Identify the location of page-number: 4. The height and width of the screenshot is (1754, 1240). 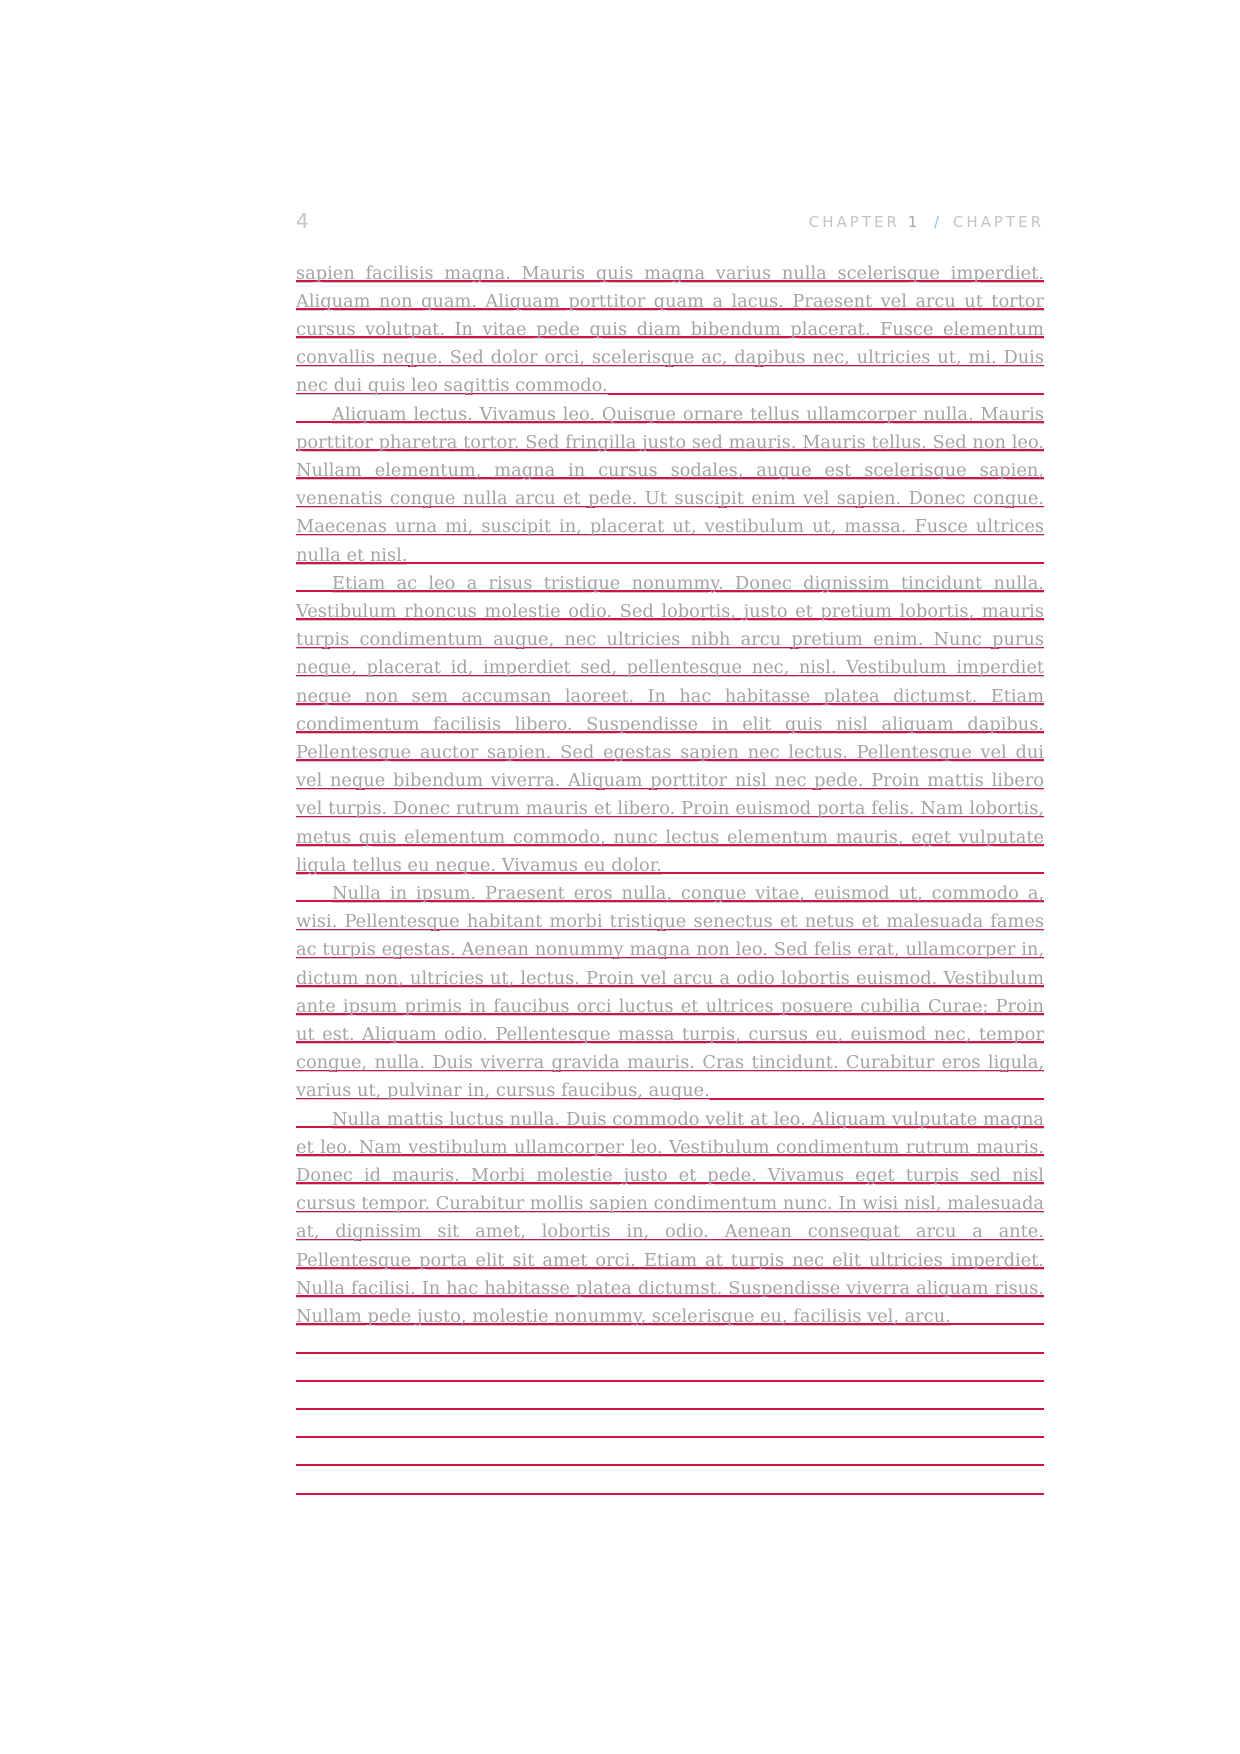
(302, 221).